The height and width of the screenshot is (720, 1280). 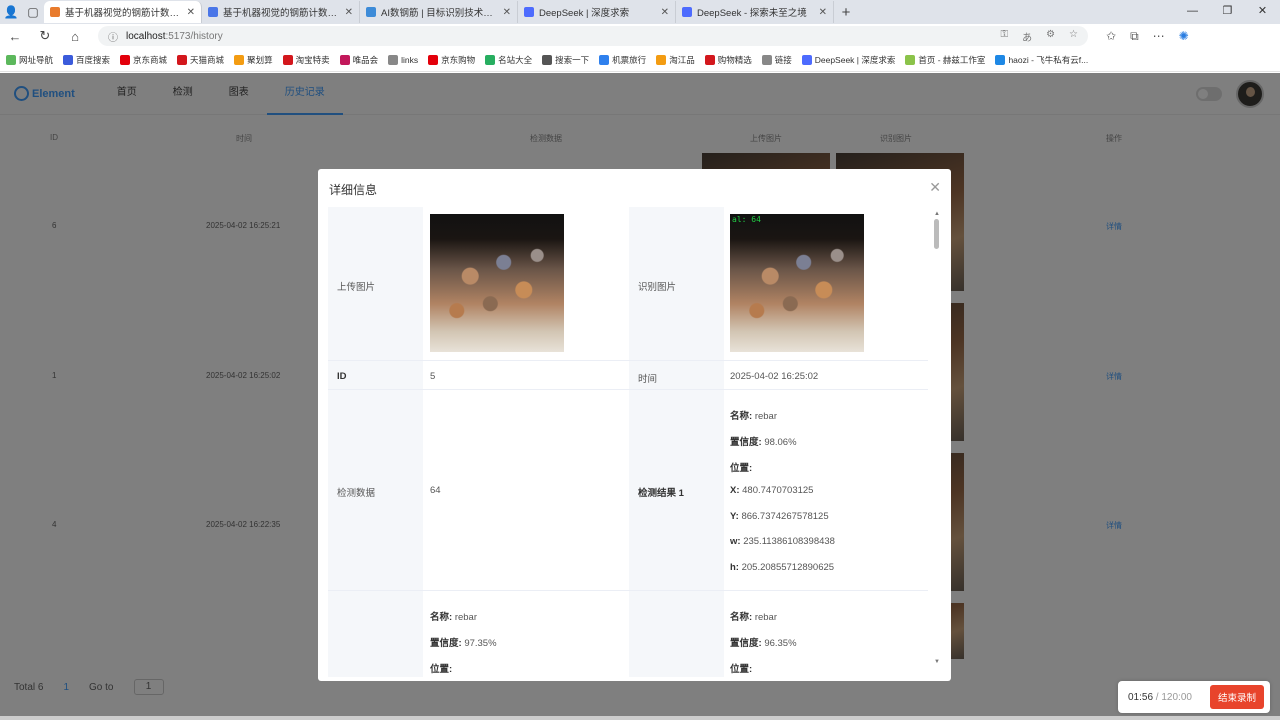 What do you see at coordinates (937, 662) in the screenshot?
I see `scroll-down-icon: ▼` at bounding box center [937, 662].